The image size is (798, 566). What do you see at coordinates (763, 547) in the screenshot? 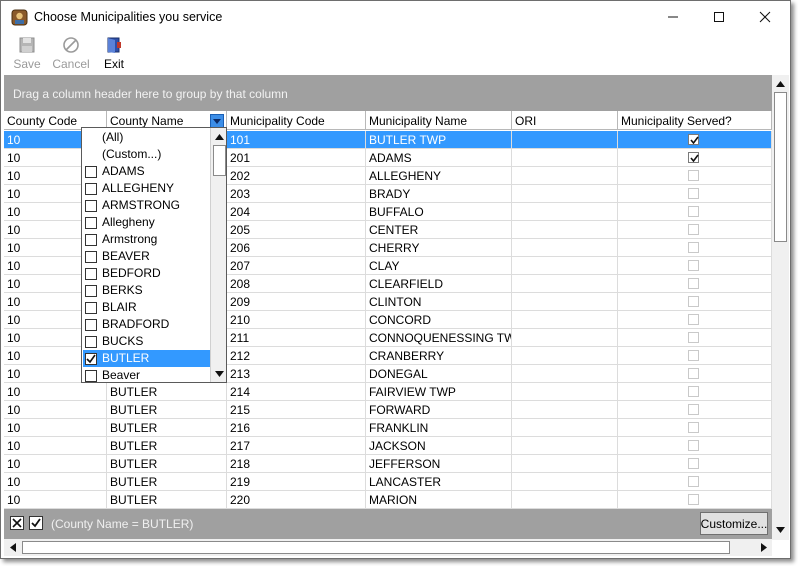
I see `scroll-right-button` at bounding box center [763, 547].